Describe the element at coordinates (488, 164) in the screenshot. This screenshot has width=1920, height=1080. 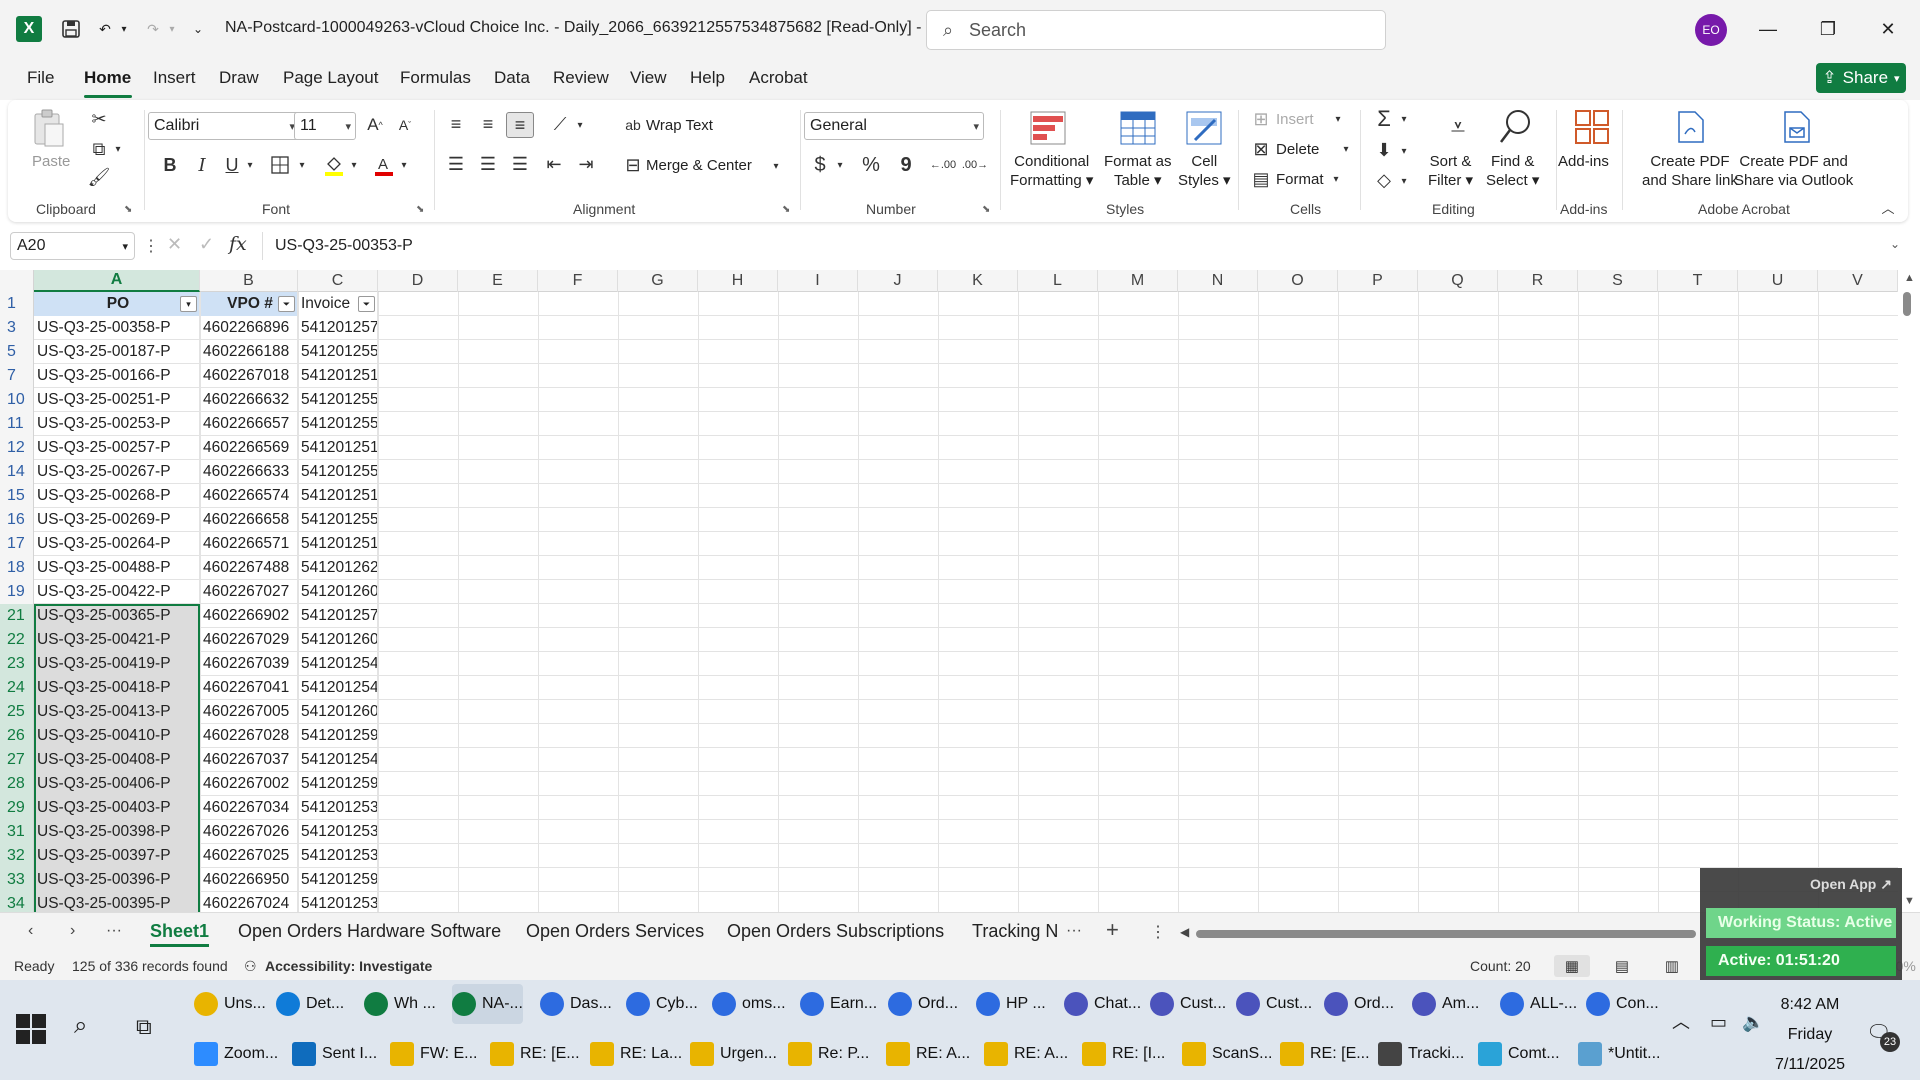
I see `align-center-icon: ☰` at that location.